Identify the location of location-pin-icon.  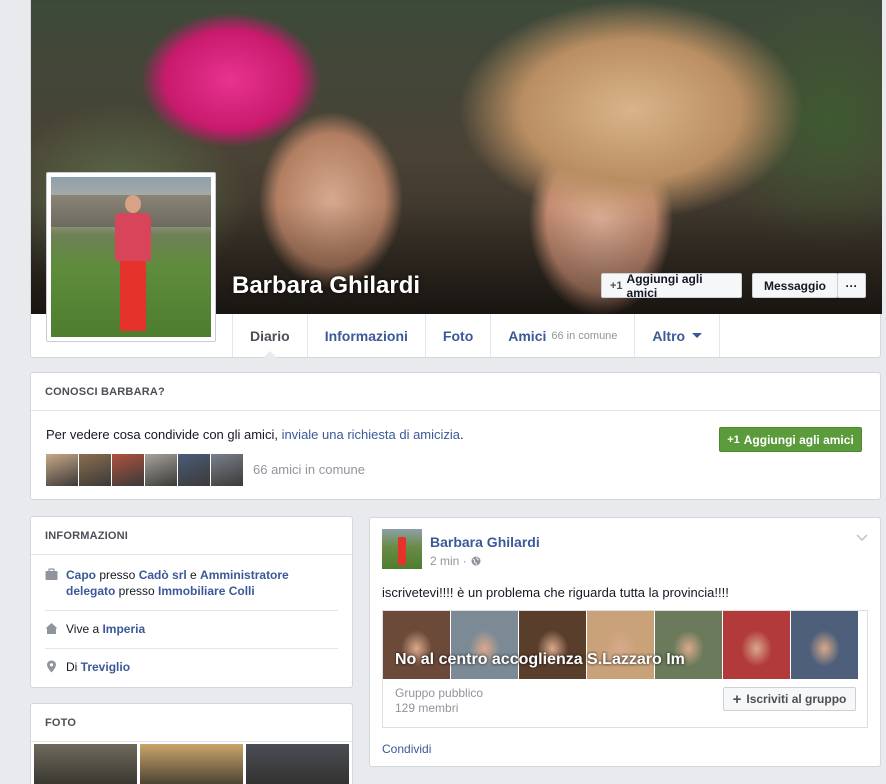
(51, 666).